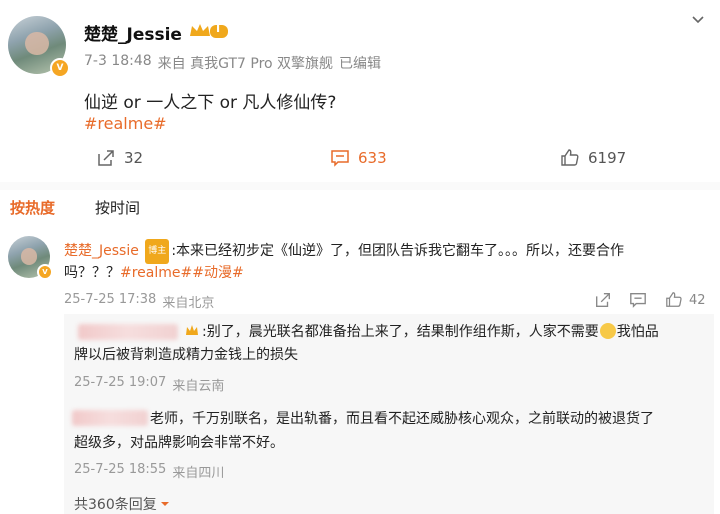 The width and height of the screenshot is (720, 514). What do you see at coordinates (637, 332) in the screenshot?
I see `reply-1-text-line1-end: 我怕品` at bounding box center [637, 332].